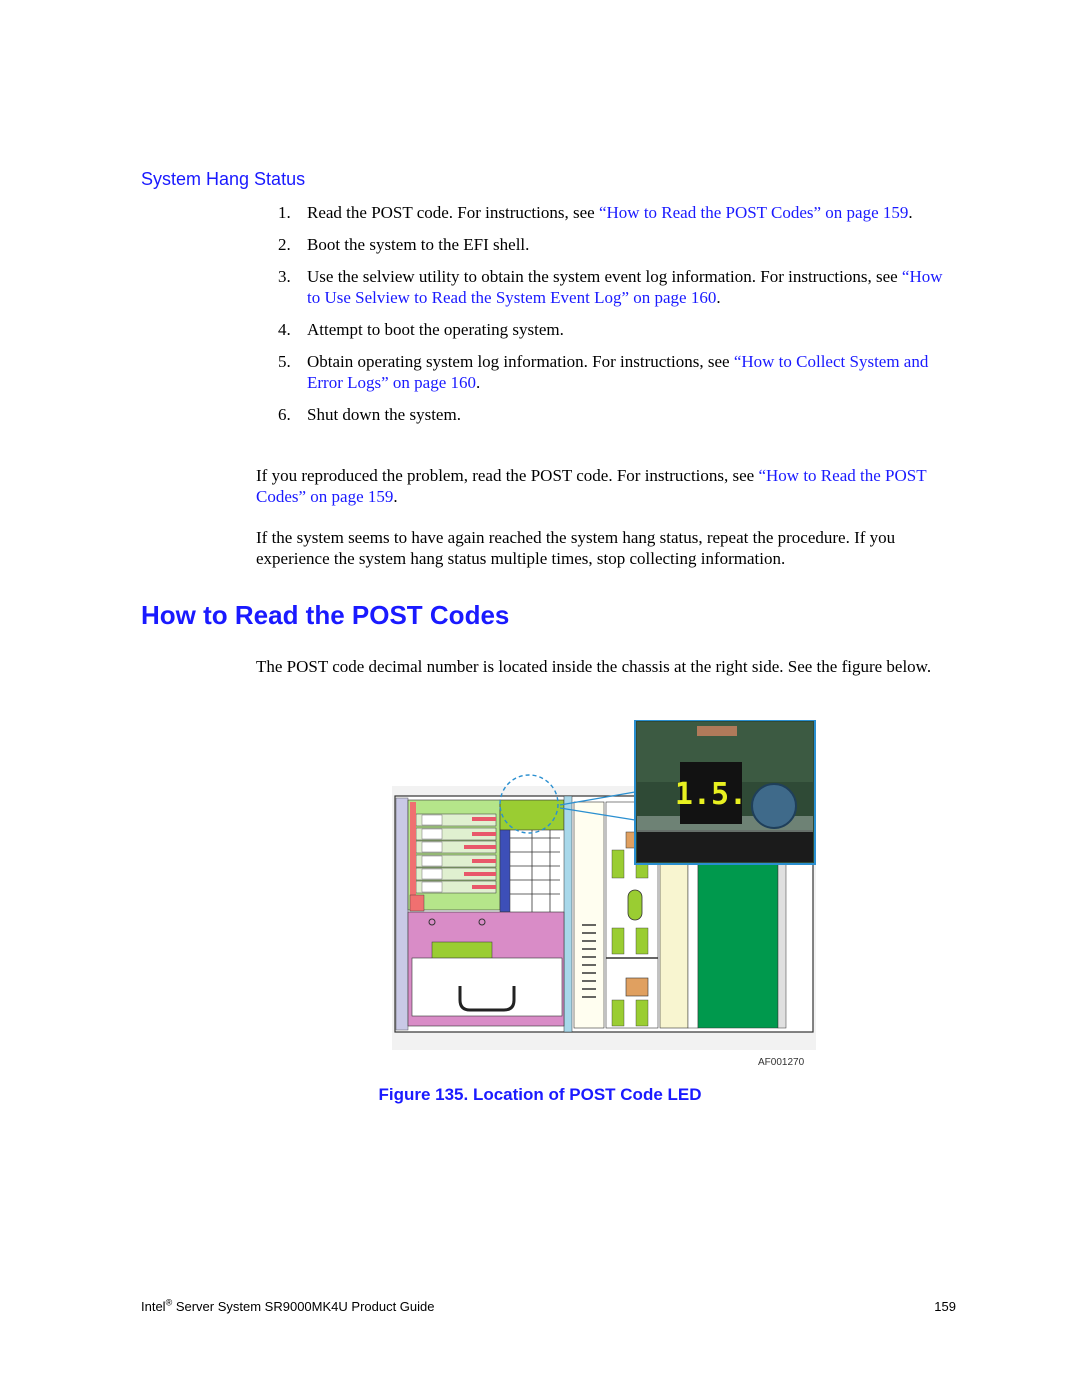 Image resolution: width=1080 pixels, height=1397 pixels. What do you see at coordinates (384, 414) in the screenshot?
I see `step-text: Shut down the system.` at bounding box center [384, 414].